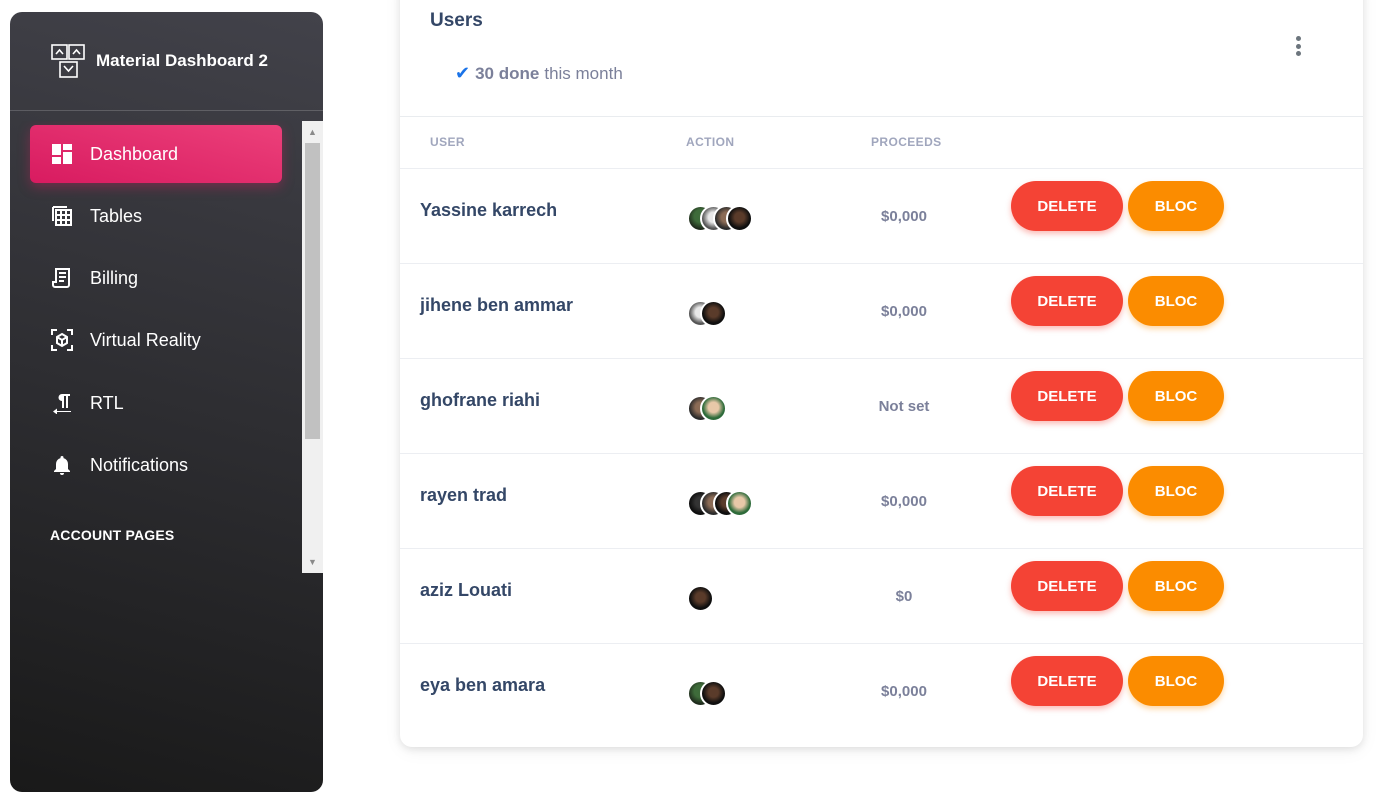  I want to click on scroll-up-icon: ▲, so click(312, 132).